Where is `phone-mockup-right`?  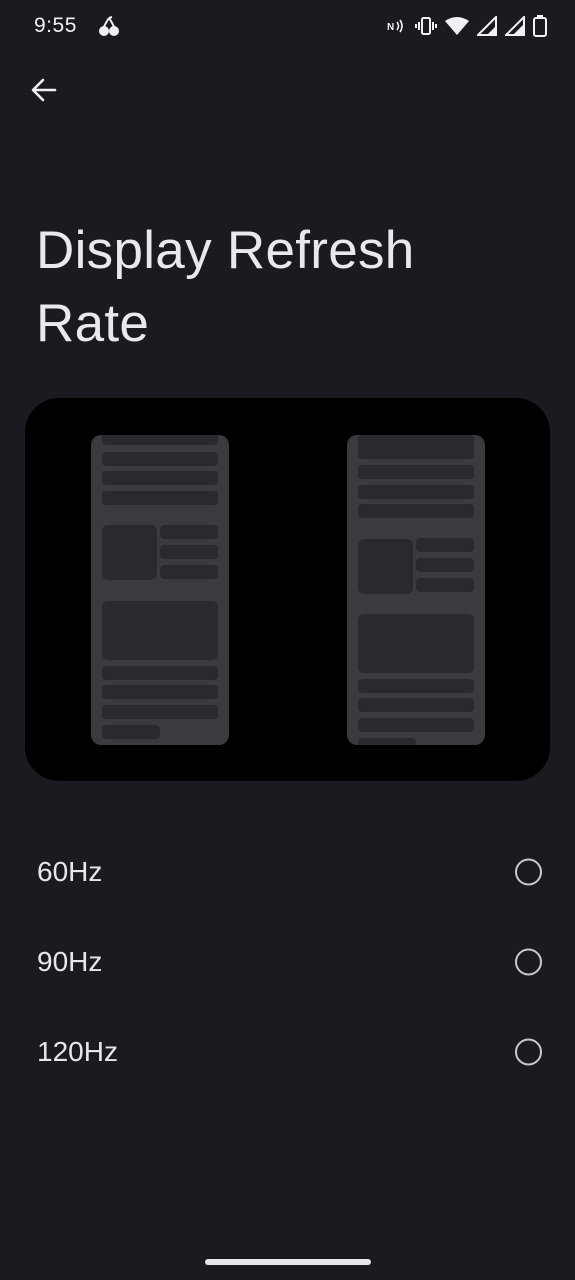 phone-mockup-right is located at coordinates (416, 590).